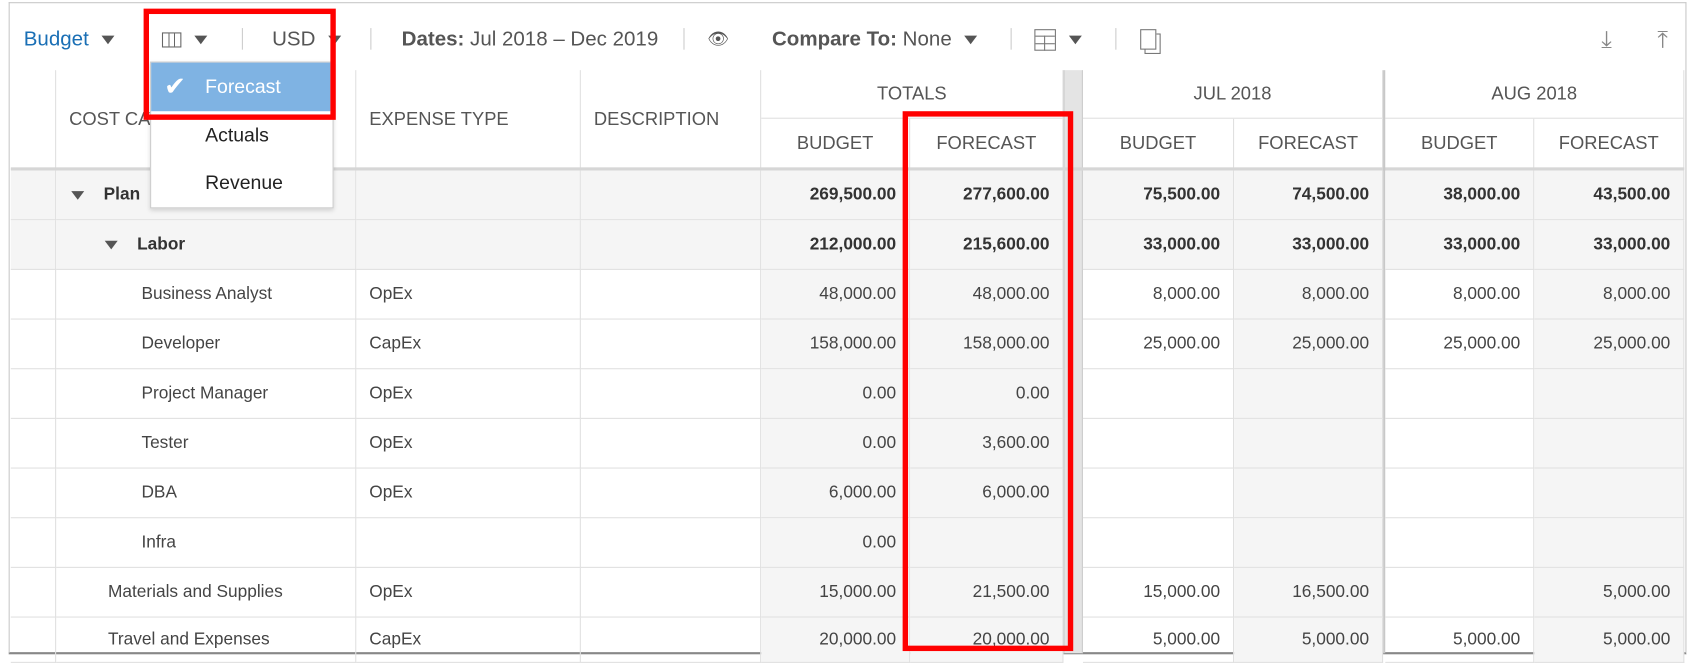  Describe the element at coordinates (240, 183) in the screenshot. I see `menu-item-revenue: Revenue` at that location.